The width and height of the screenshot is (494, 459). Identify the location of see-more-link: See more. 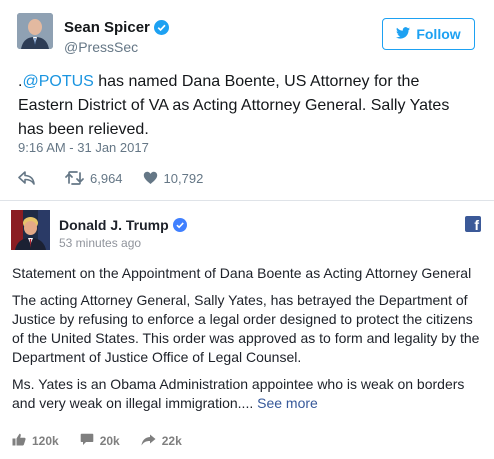
(287, 403).